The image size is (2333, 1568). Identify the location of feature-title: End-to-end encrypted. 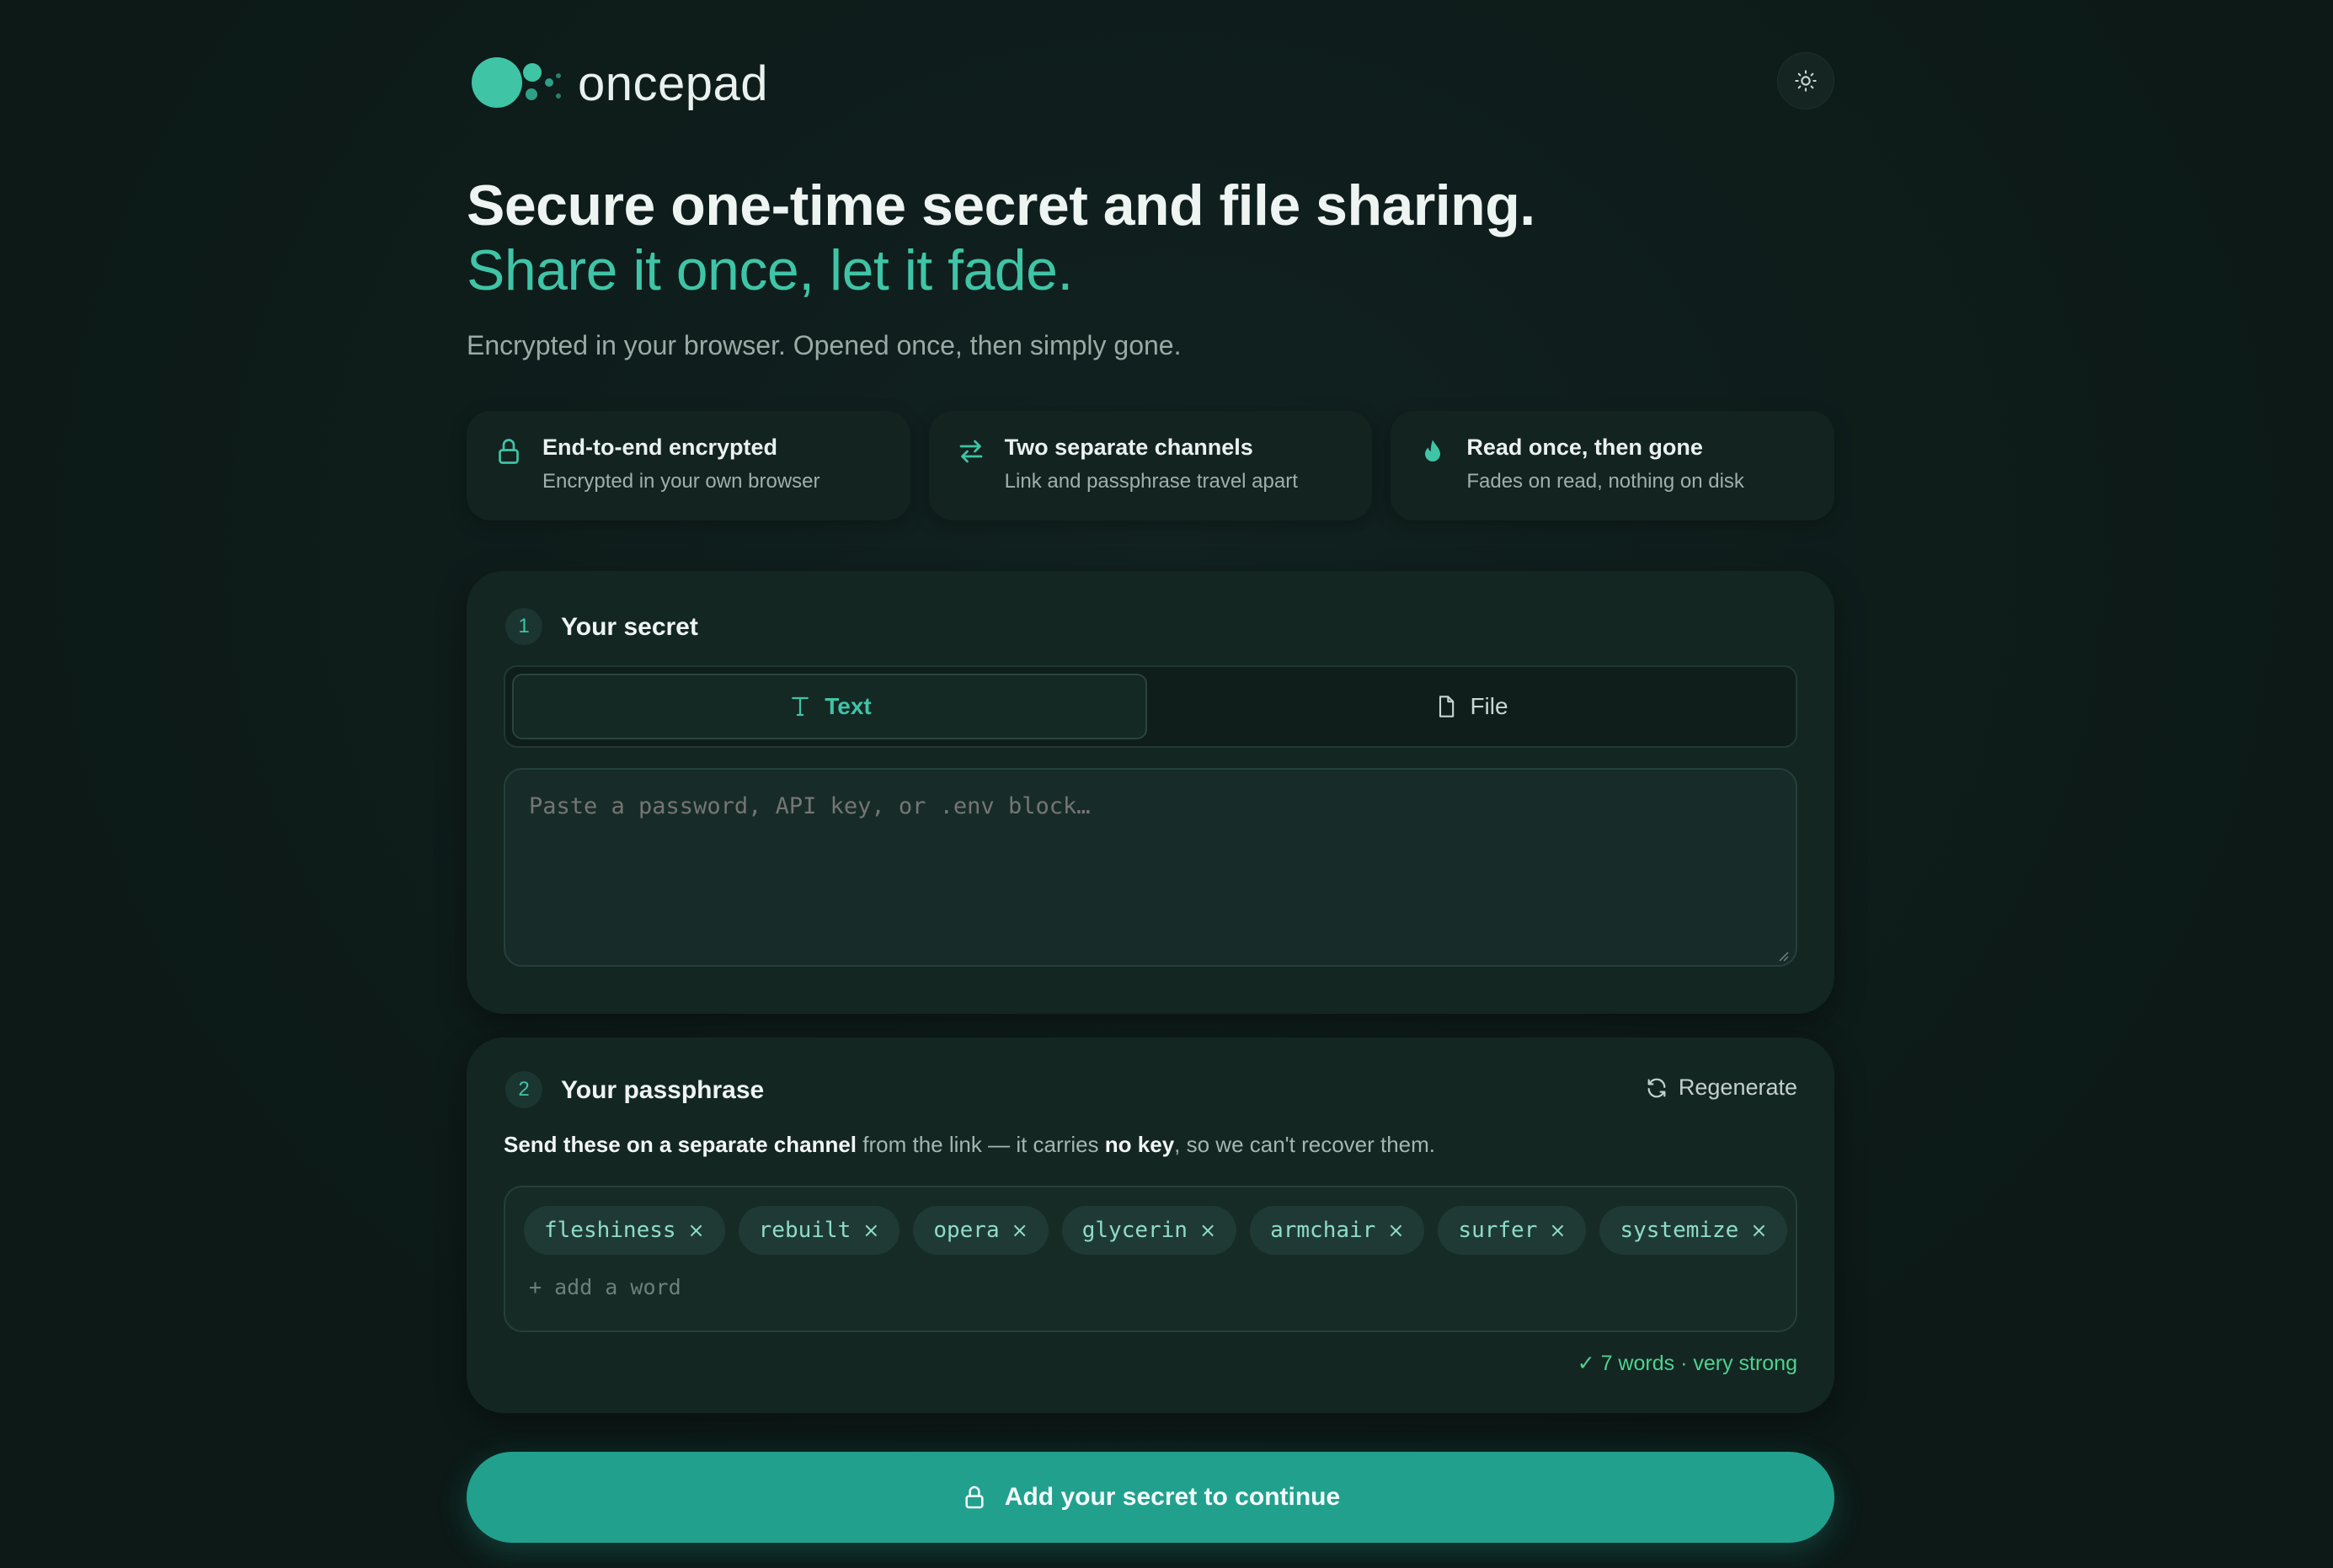
(660, 447).